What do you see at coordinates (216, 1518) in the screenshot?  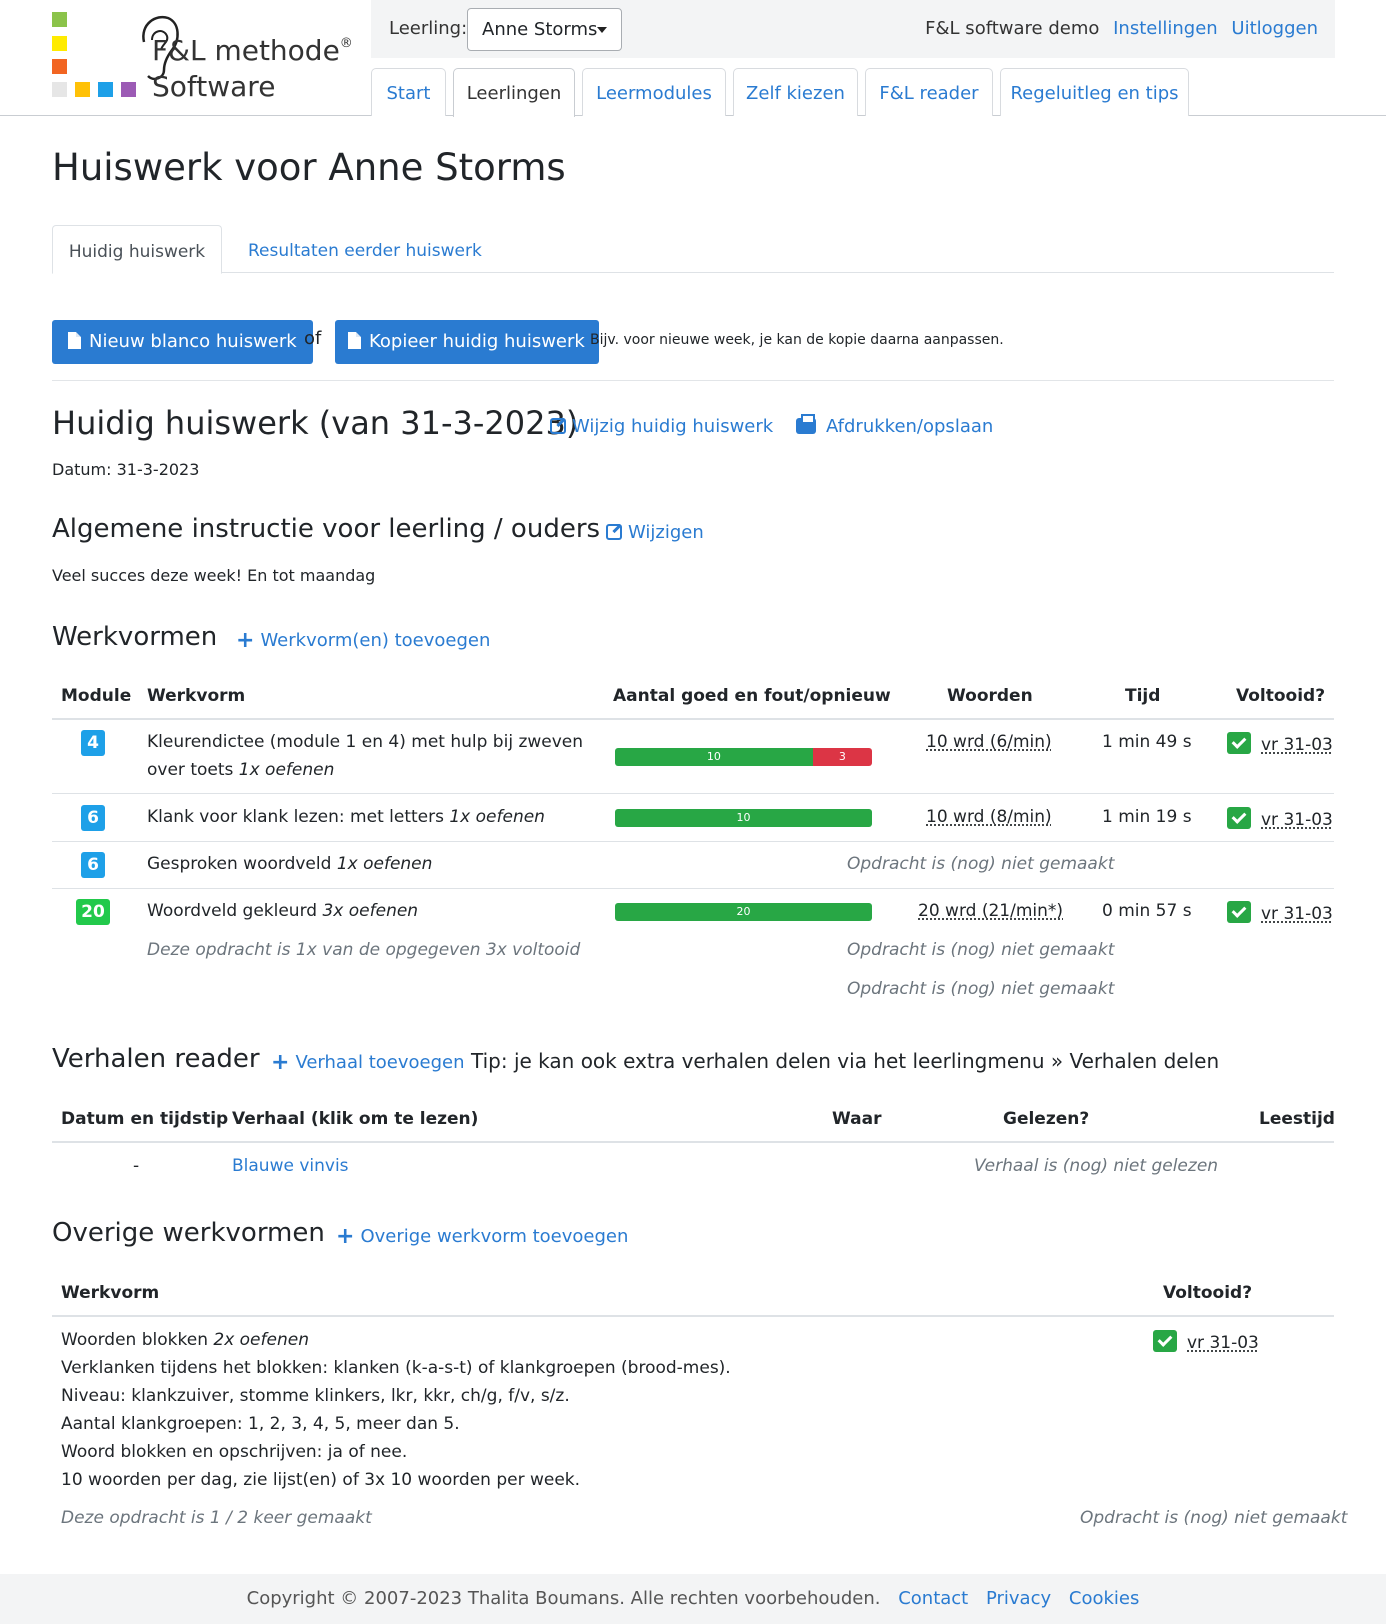 I see `progress-note: Deze opdracht is 1 / 2 keer gemaakt` at bounding box center [216, 1518].